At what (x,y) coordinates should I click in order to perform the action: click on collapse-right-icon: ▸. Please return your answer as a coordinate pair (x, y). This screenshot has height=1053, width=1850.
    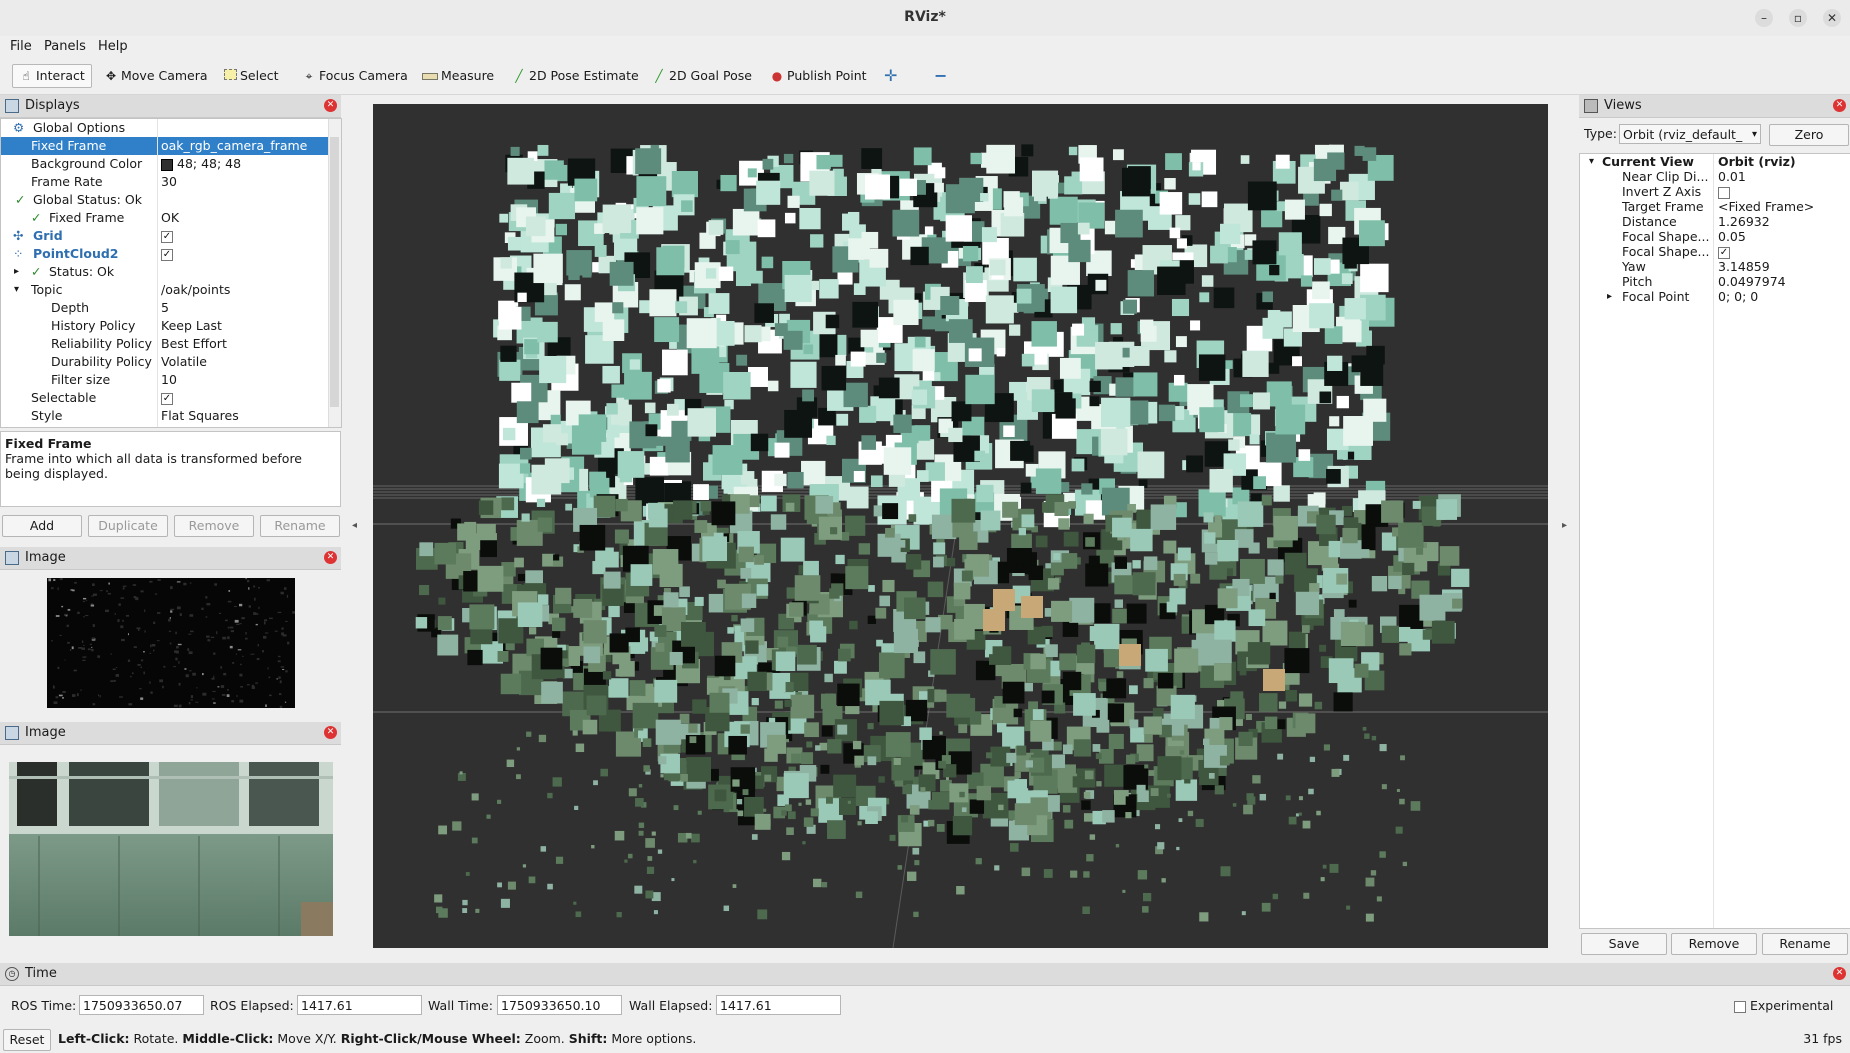
    Looking at the image, I should click on (1564, 525).